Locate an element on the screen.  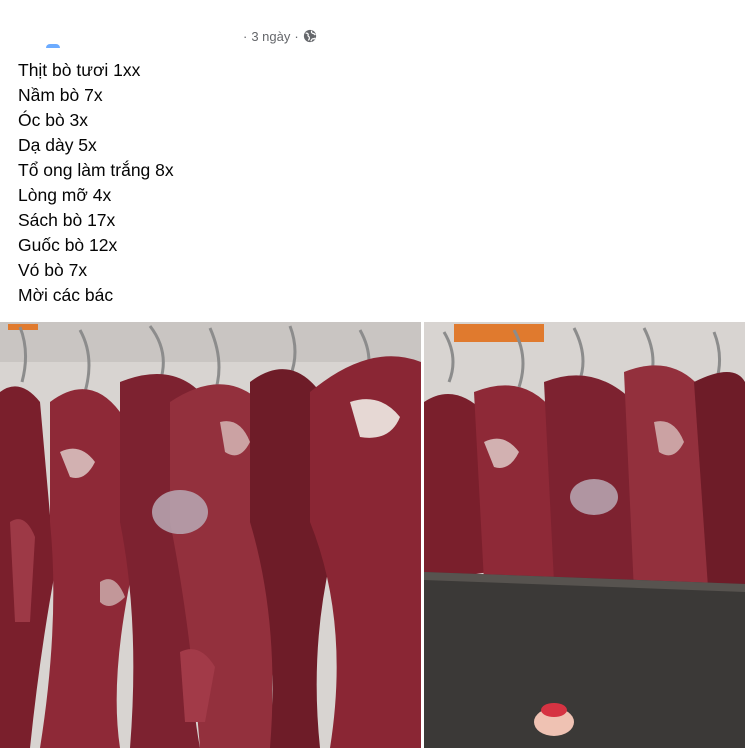
post-line: Mời các bác is located at coordinates (66, 295).